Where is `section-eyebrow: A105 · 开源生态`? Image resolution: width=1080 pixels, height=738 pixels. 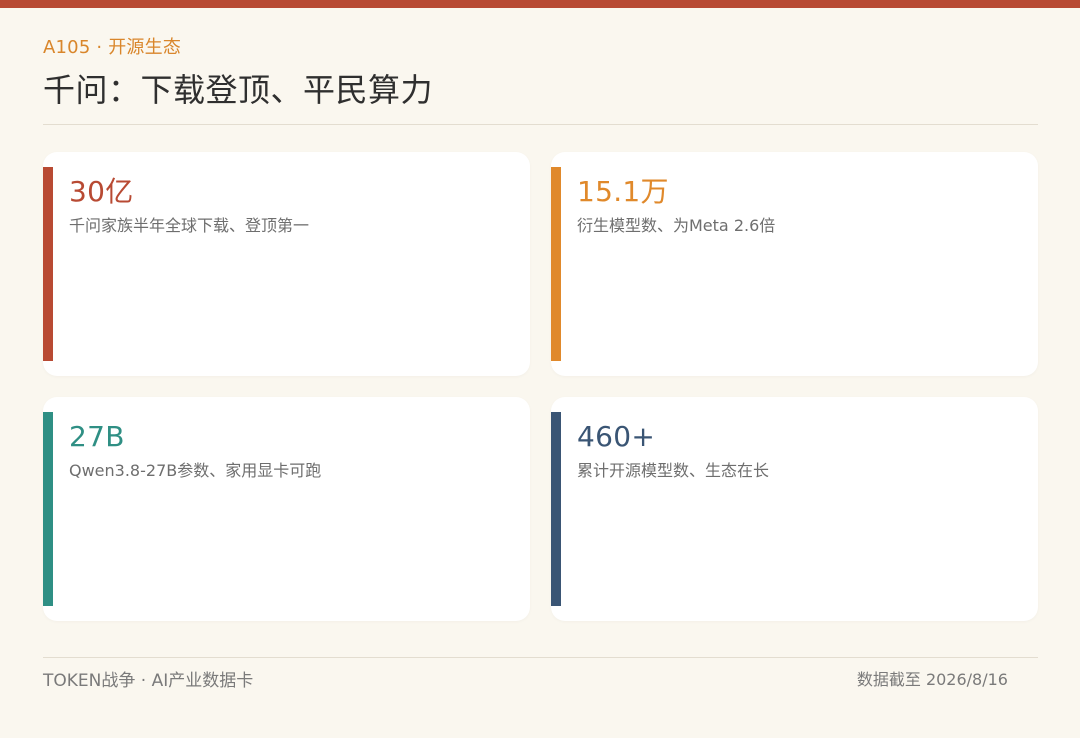 section-eyebrow: A105 · 开源生态 is located at coordinates (112, 47).